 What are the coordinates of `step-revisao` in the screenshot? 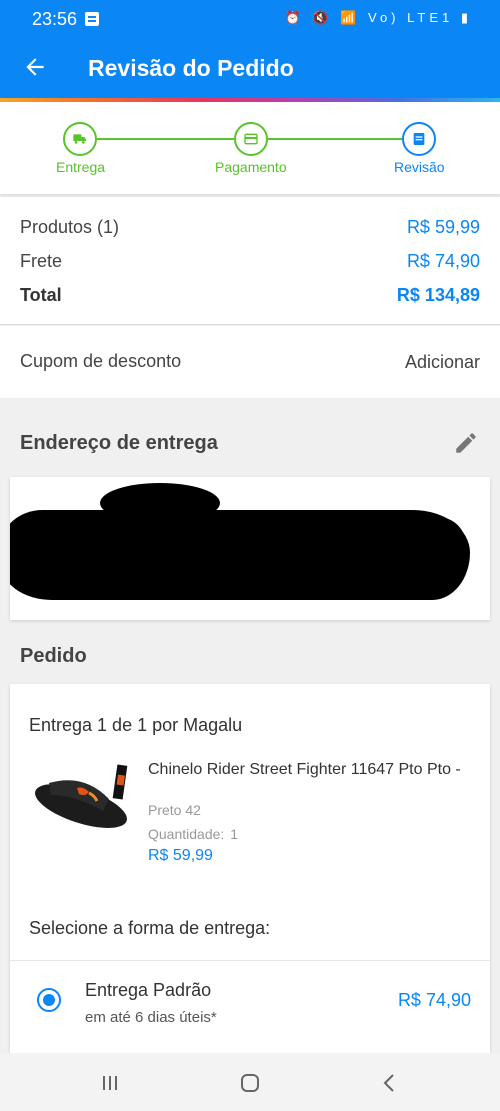 It's located at (419, 139).